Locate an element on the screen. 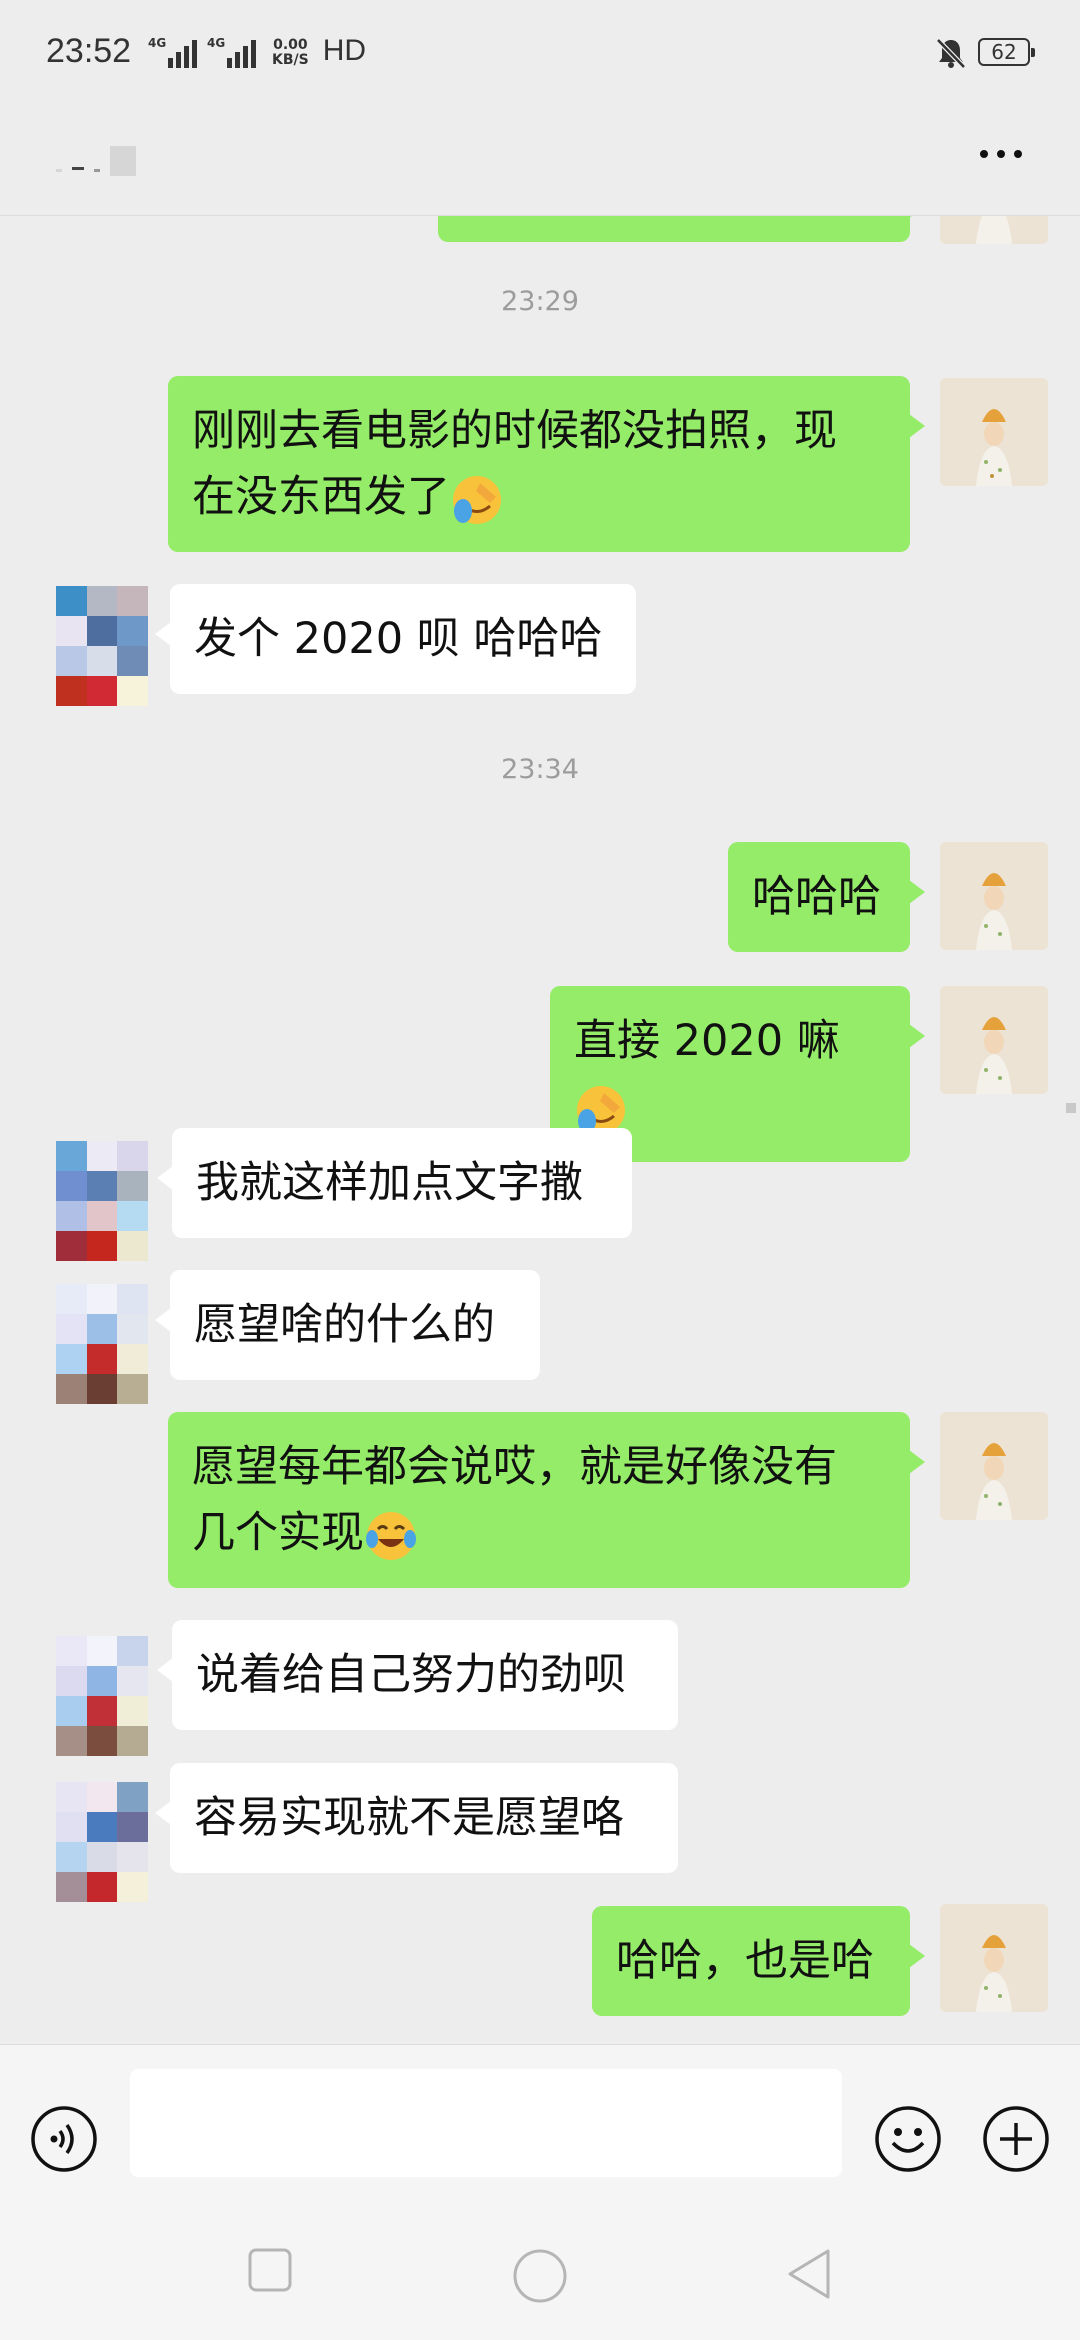  back-triangle-icon is located at coordinates (809, 2274).